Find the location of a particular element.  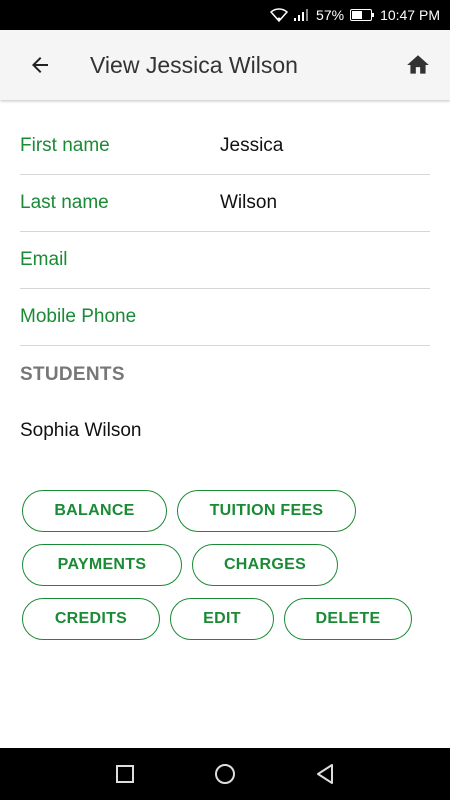

page-title: View Jessica Wilson is located at coordinates (194, 64).